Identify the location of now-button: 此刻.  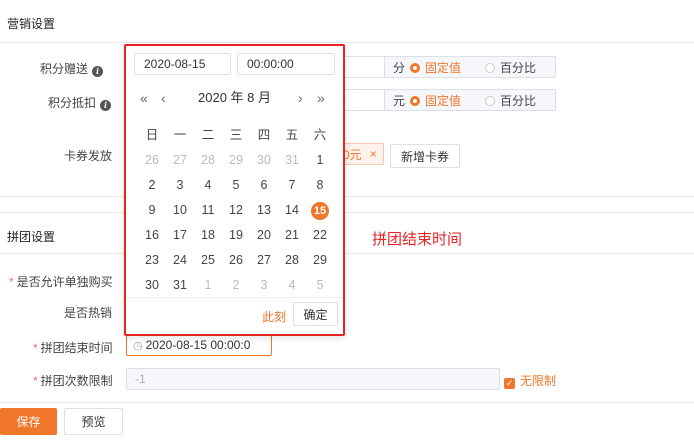
(274, 316).